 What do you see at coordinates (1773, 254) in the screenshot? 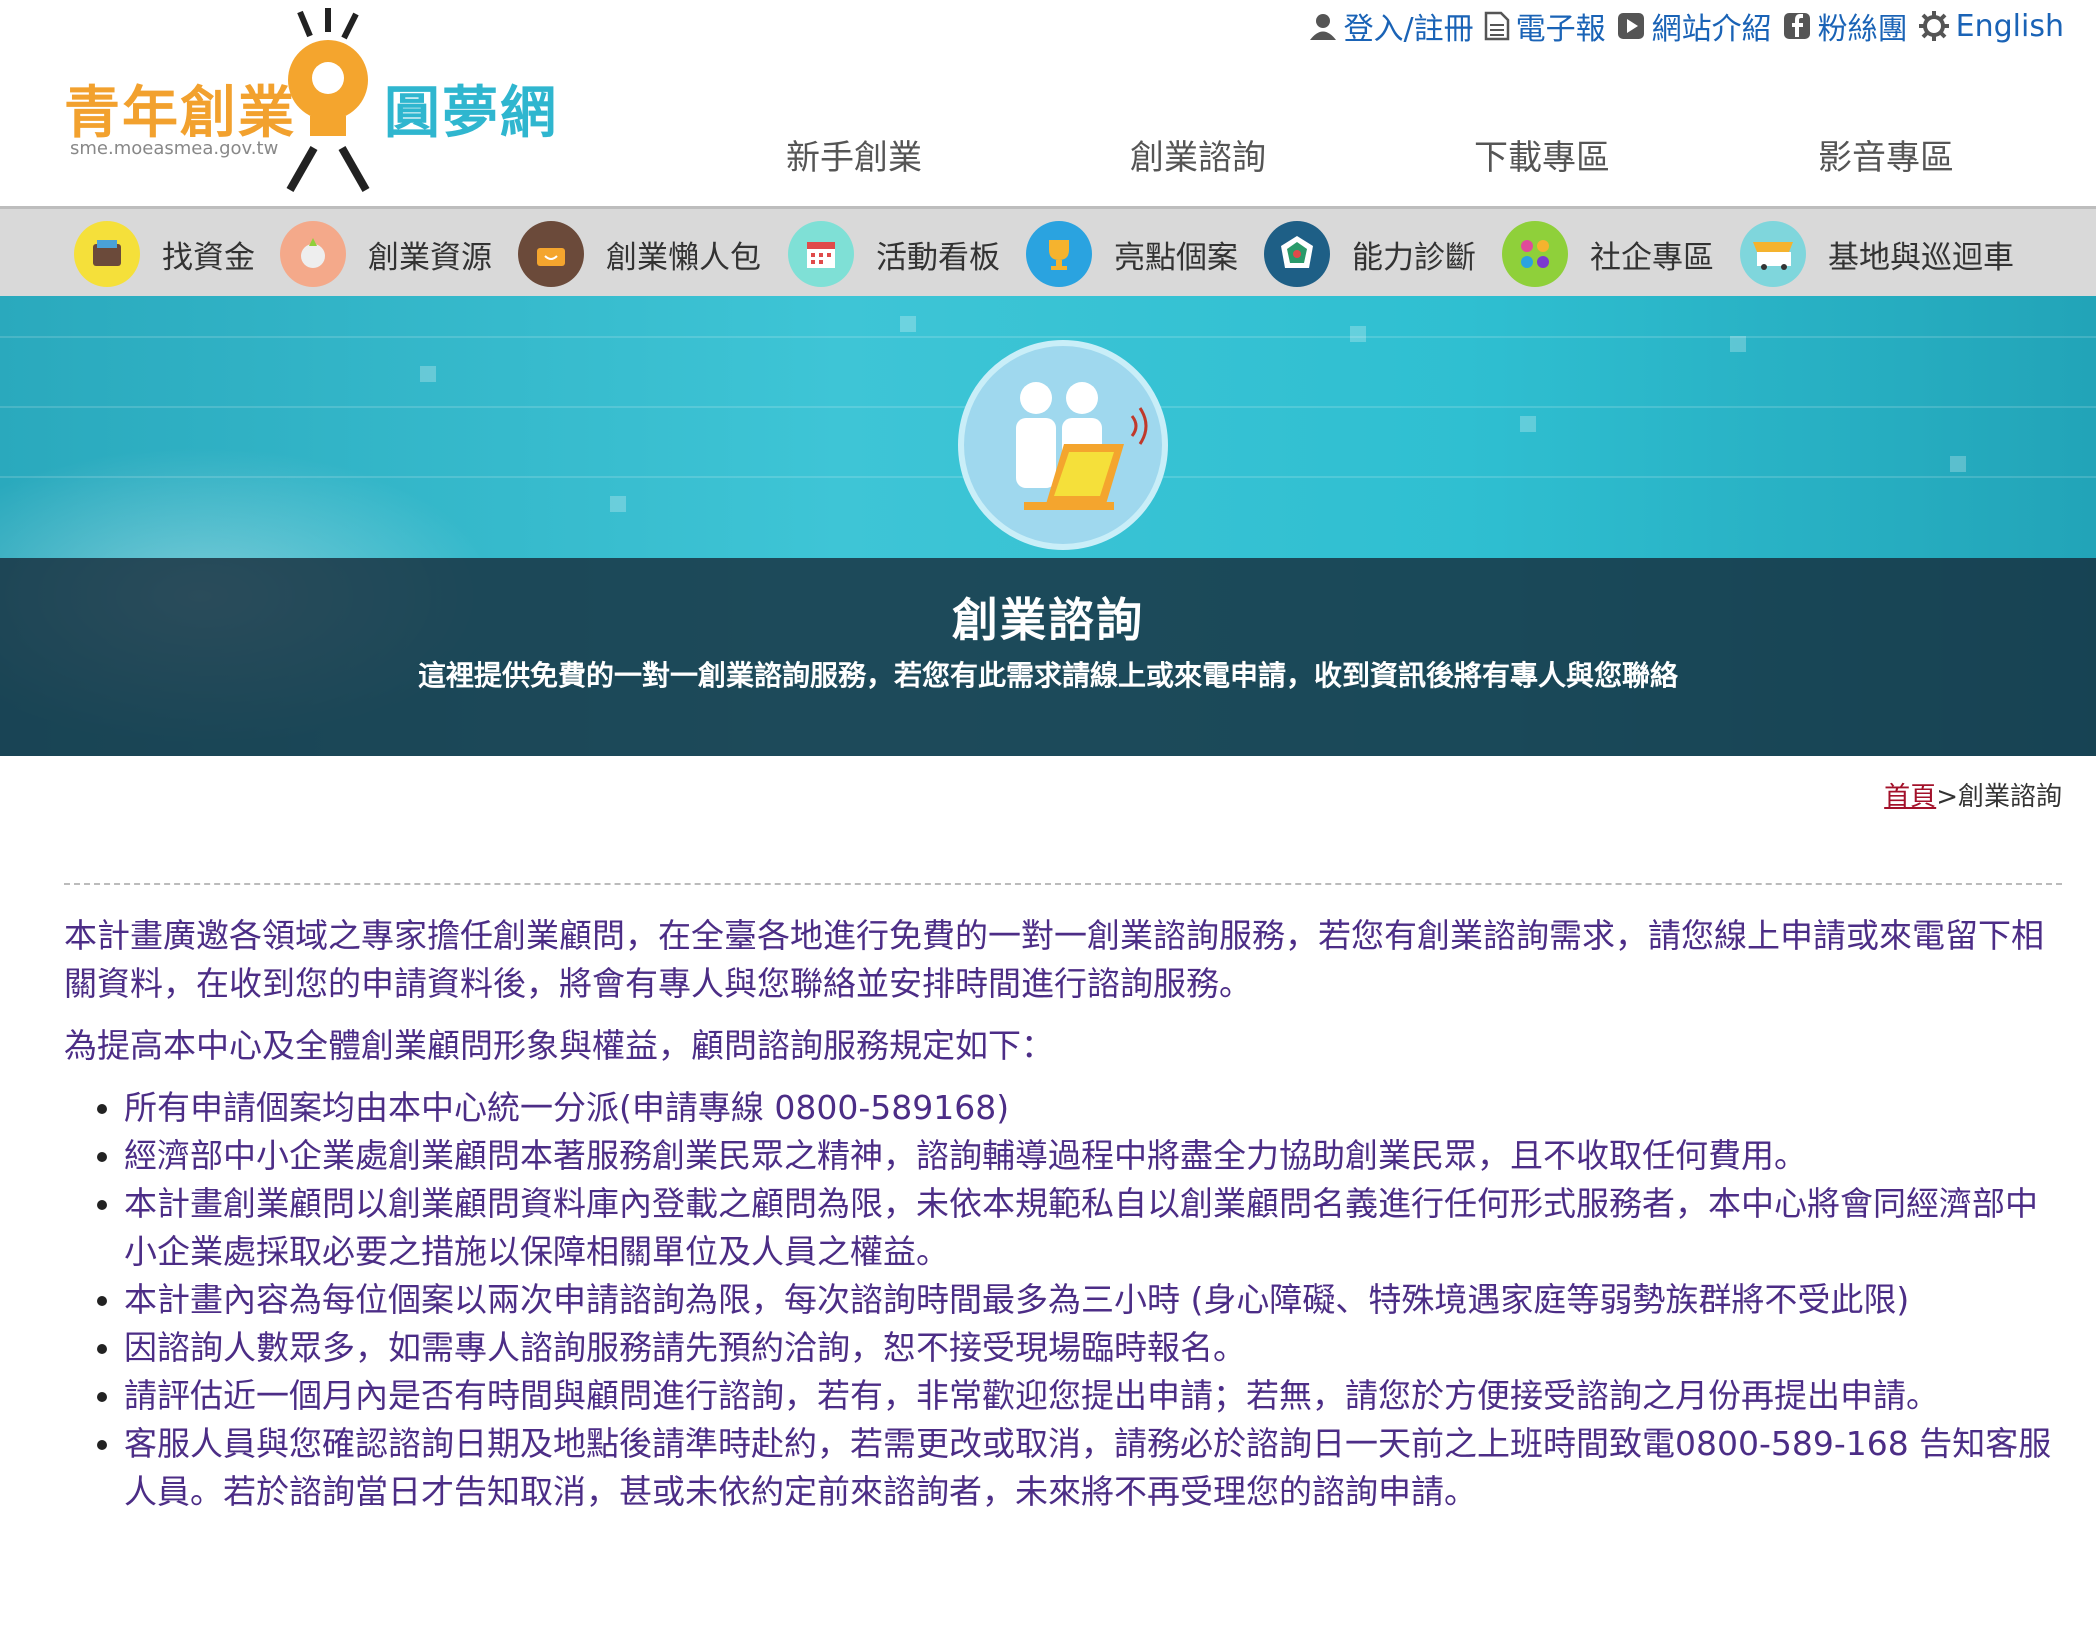
I see `bus-icon` at bounding box center [1773, 254].